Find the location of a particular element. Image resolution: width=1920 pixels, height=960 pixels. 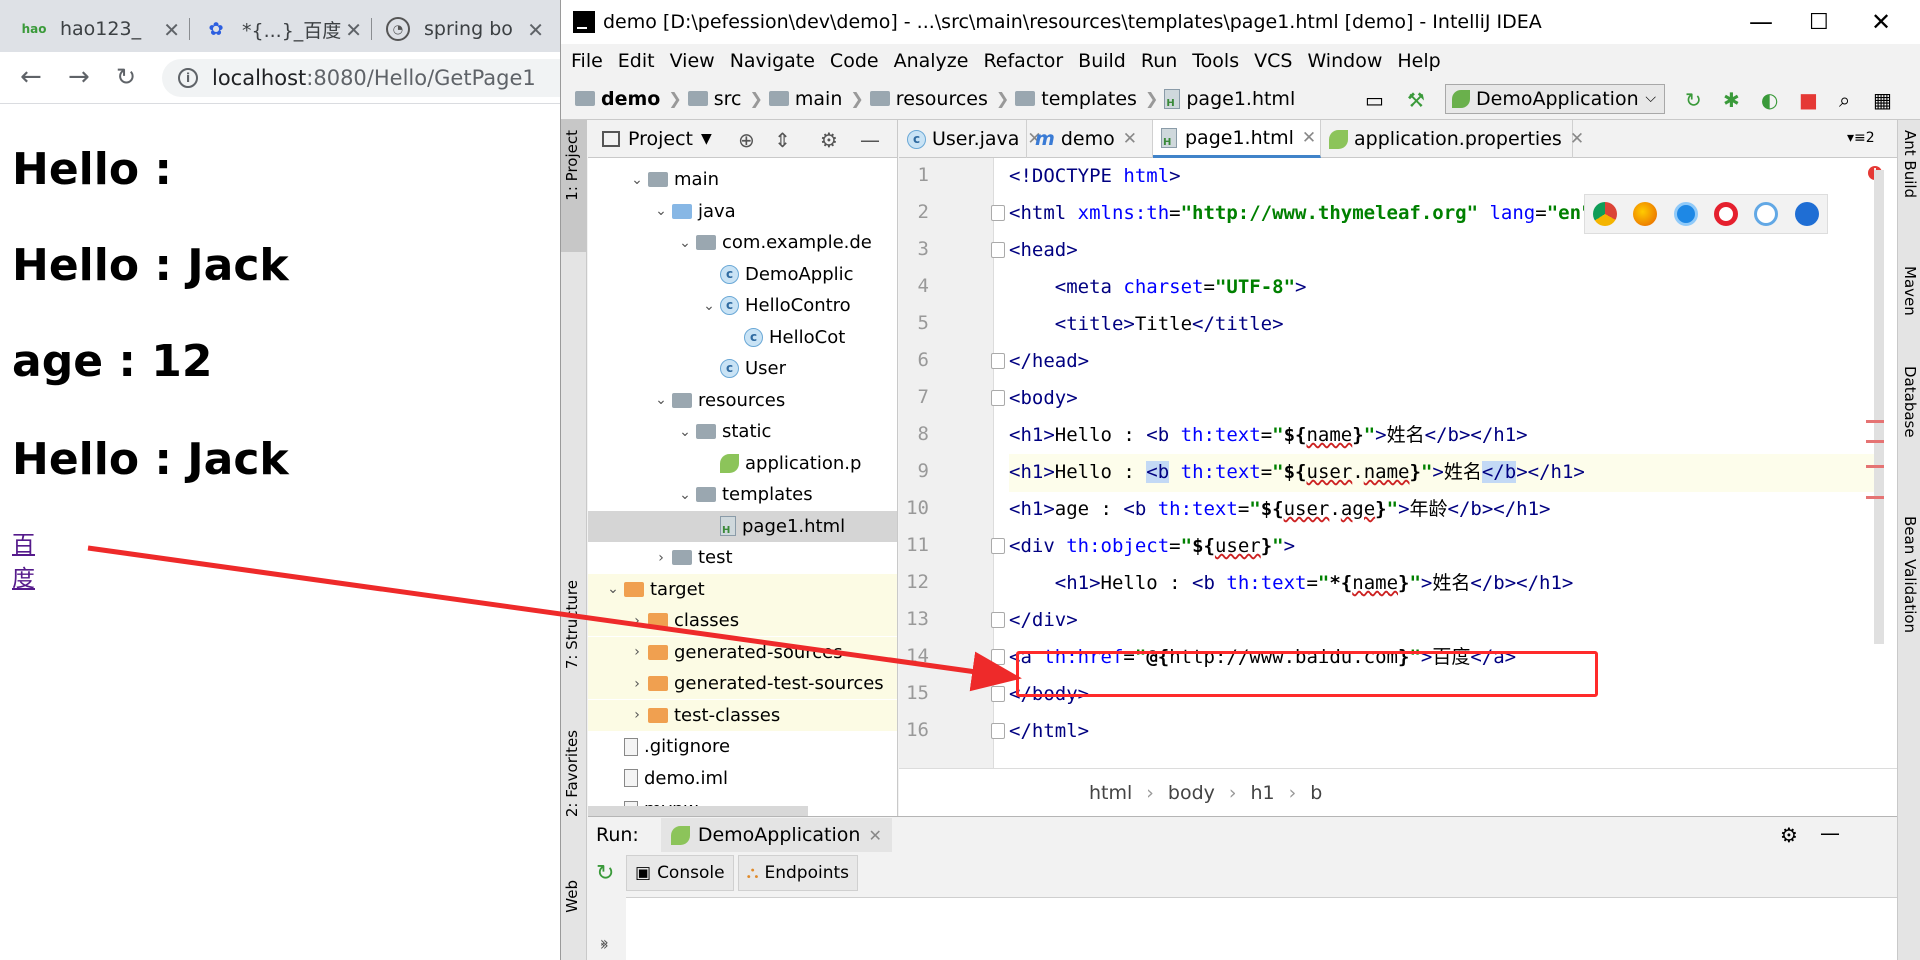

menu-view: View is located at coordinates (692, 61).